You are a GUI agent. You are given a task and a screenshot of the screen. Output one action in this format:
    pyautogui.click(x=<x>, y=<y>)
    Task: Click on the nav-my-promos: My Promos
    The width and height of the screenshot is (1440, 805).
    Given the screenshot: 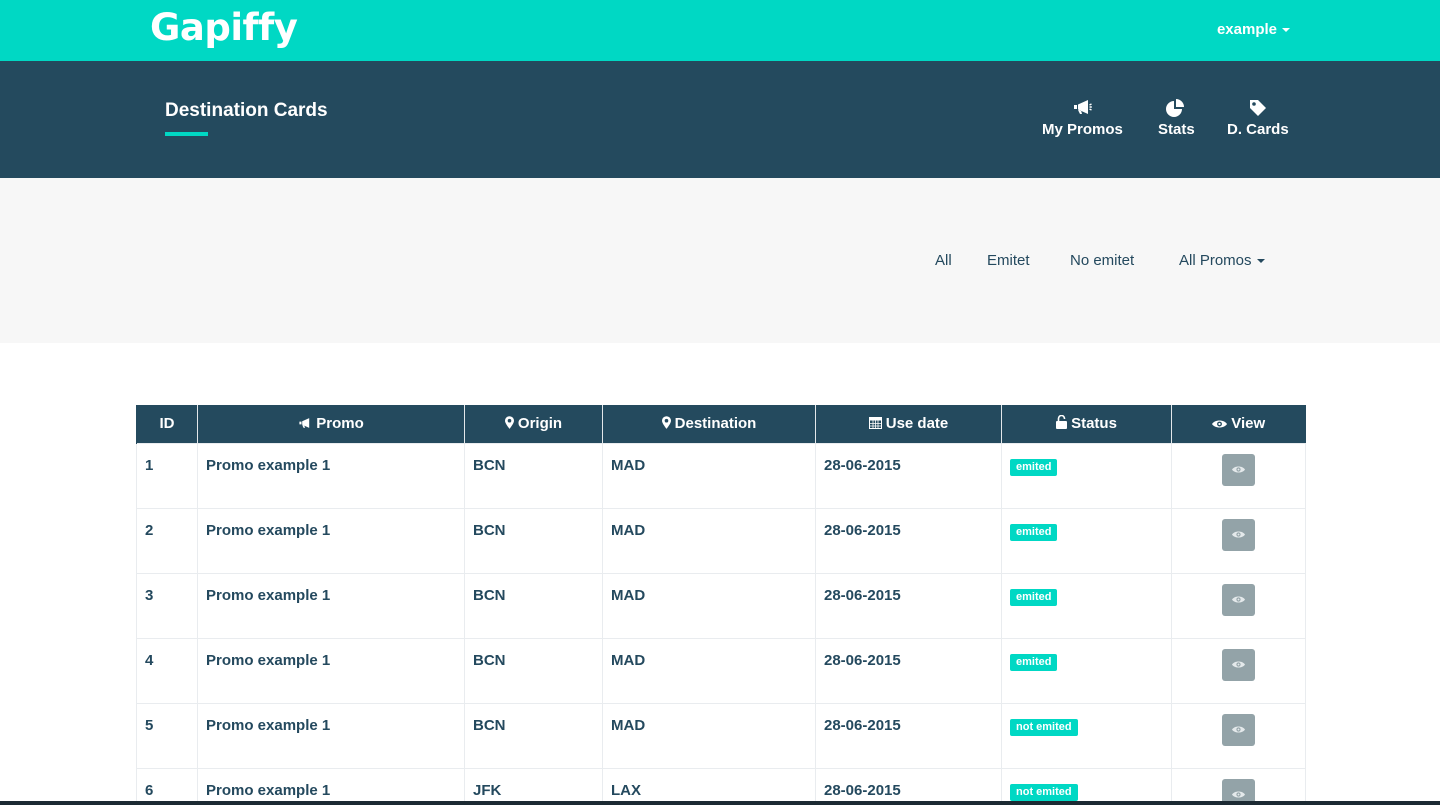 What is the action you would take?
    pyautogui.click(x=1082, y=118)
    